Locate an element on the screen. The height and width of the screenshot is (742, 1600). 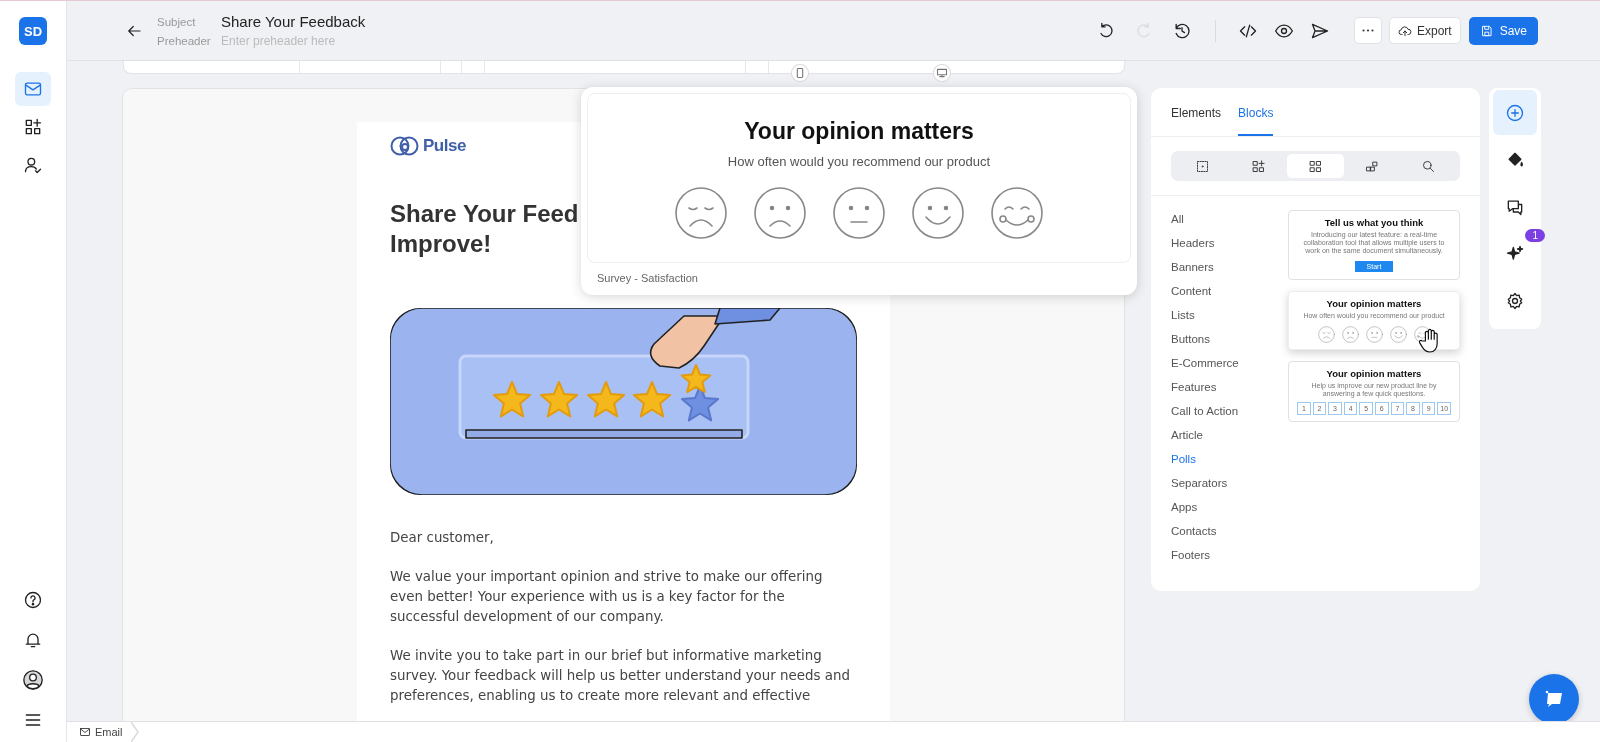
thumbnail-title: Tell us what you think is located at coordinates (1374, 222).